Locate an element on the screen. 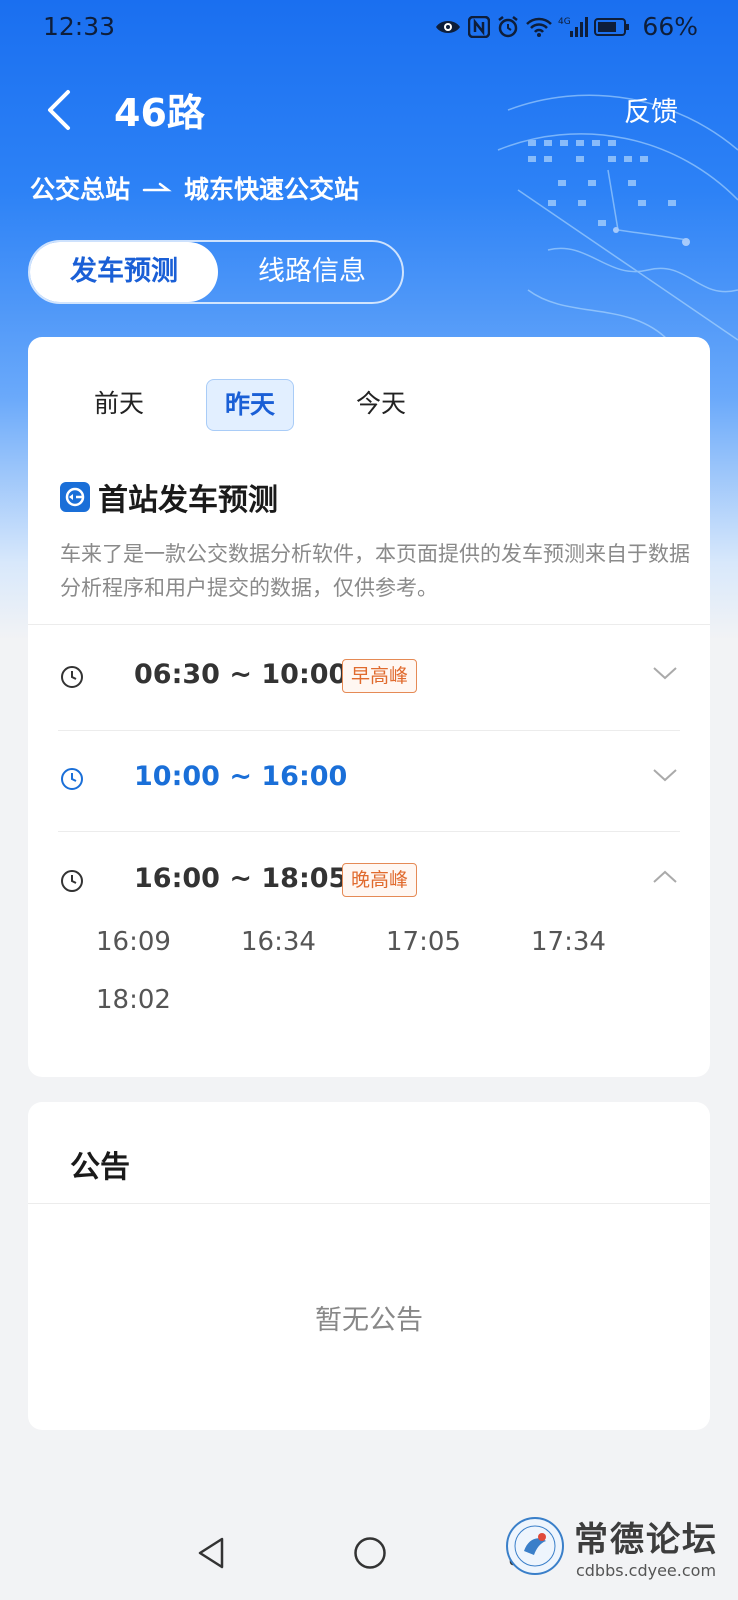  day-tab-yesterday: 昨天 is located at coordinates (250, 405).